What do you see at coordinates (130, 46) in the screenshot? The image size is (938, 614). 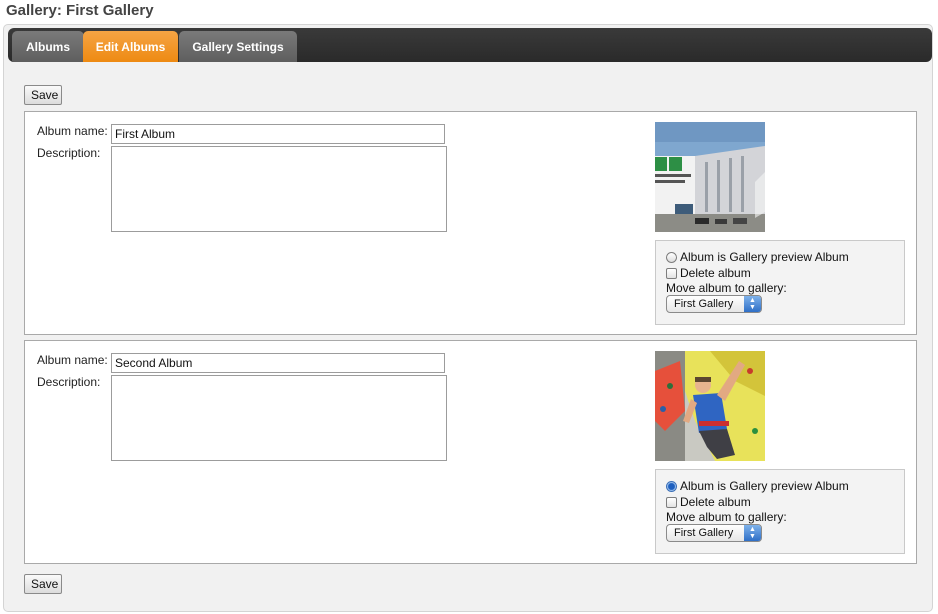 I see `tab-edit-albums: Edit Albums` at bounding box center [130, 46].